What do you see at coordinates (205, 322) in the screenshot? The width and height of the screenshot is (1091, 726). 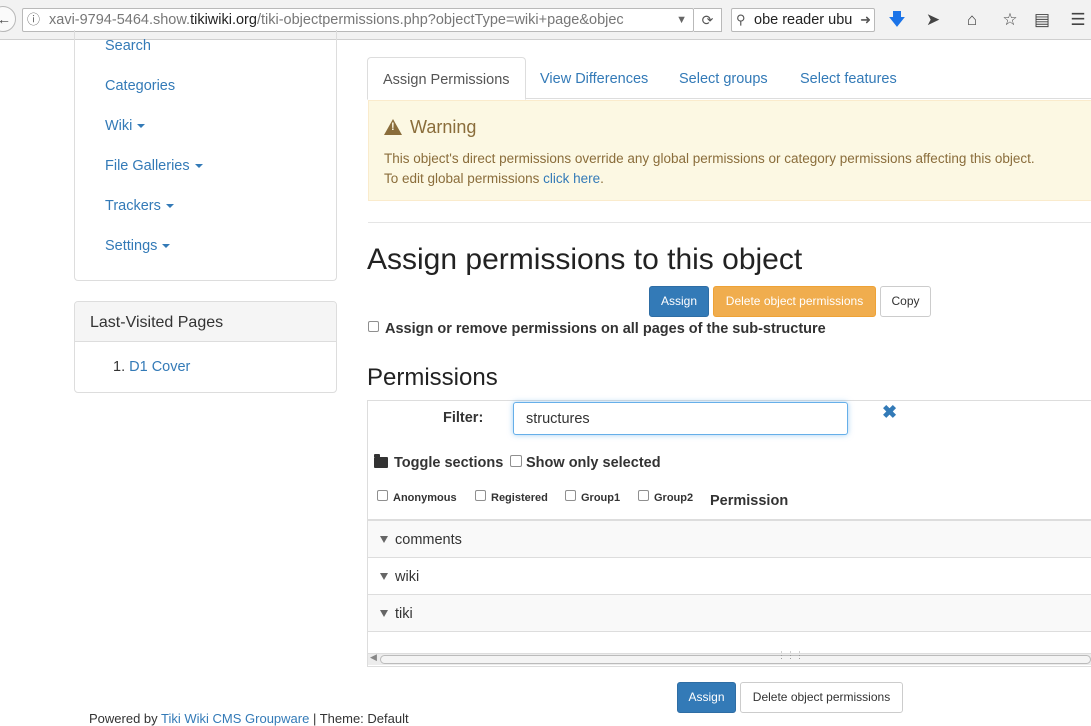 I see `last-visited-title: Last-Visited Pages` at bounding box center [205, 322].